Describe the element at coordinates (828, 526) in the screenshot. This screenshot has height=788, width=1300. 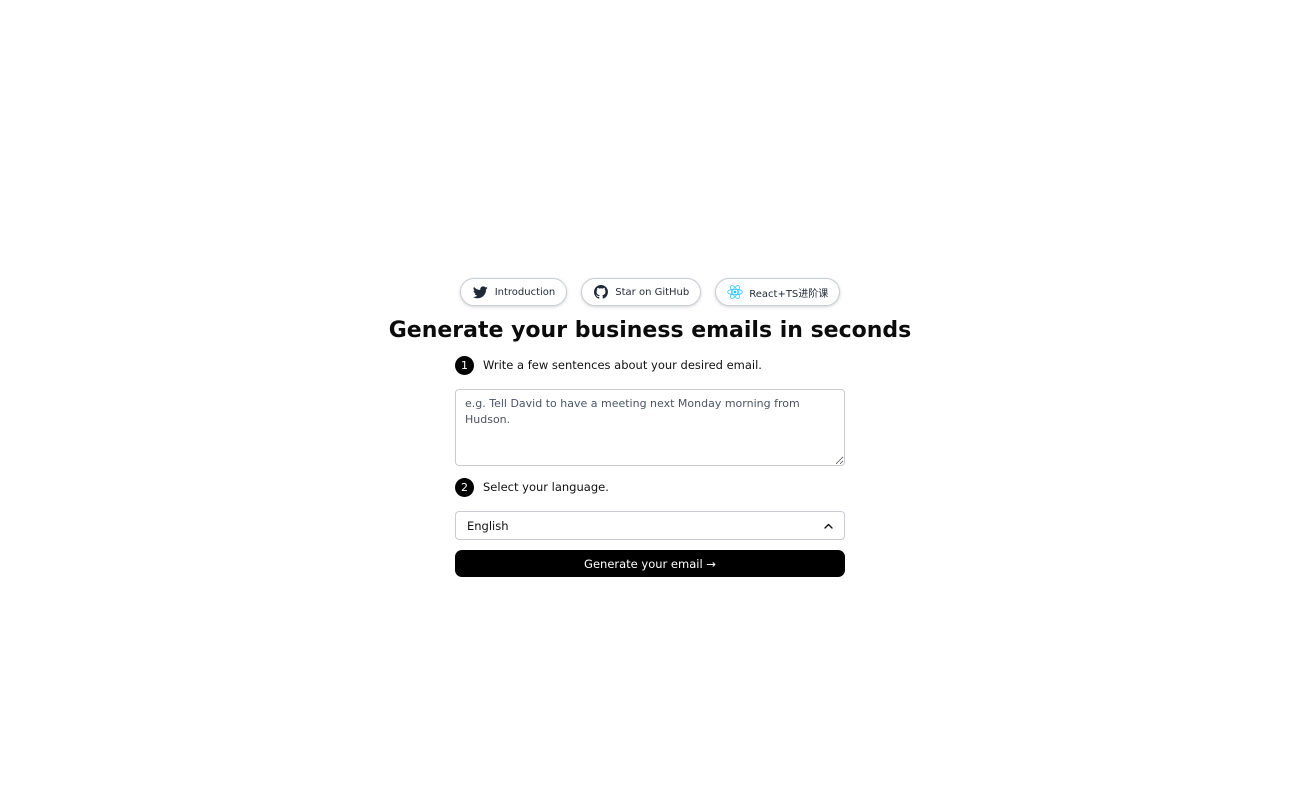
I see `chevron-up-icon` at that location.